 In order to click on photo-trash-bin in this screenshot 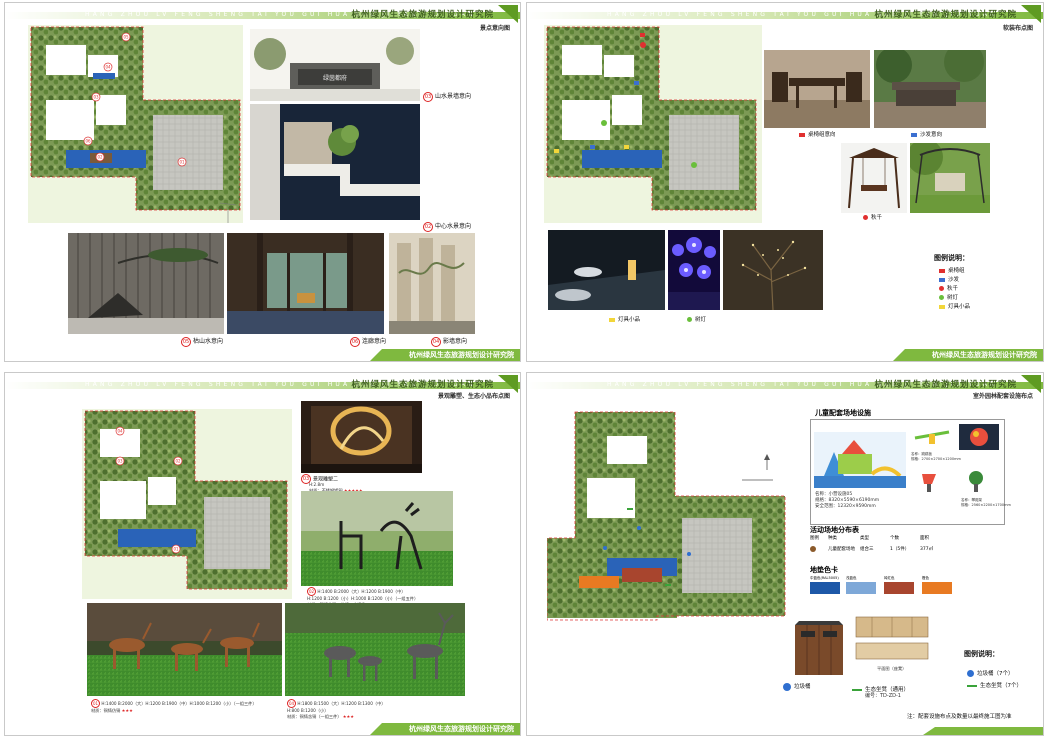, I will do `click(819, 646)`.